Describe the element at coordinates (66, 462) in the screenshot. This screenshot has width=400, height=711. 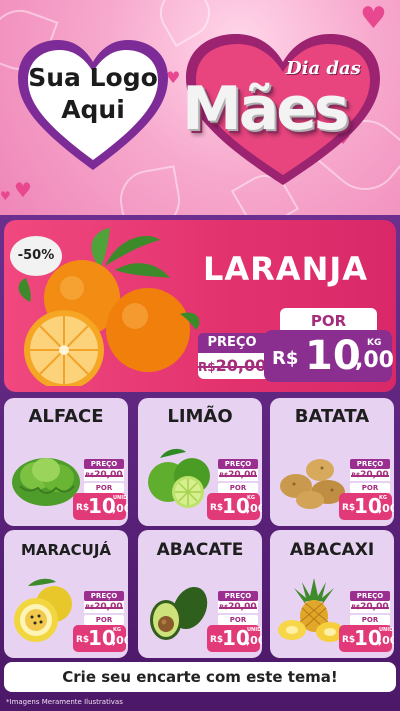
I see `product-card: ALFACE PREÇO R$20,00 POR R$ 10 UNID ,00` at that location.